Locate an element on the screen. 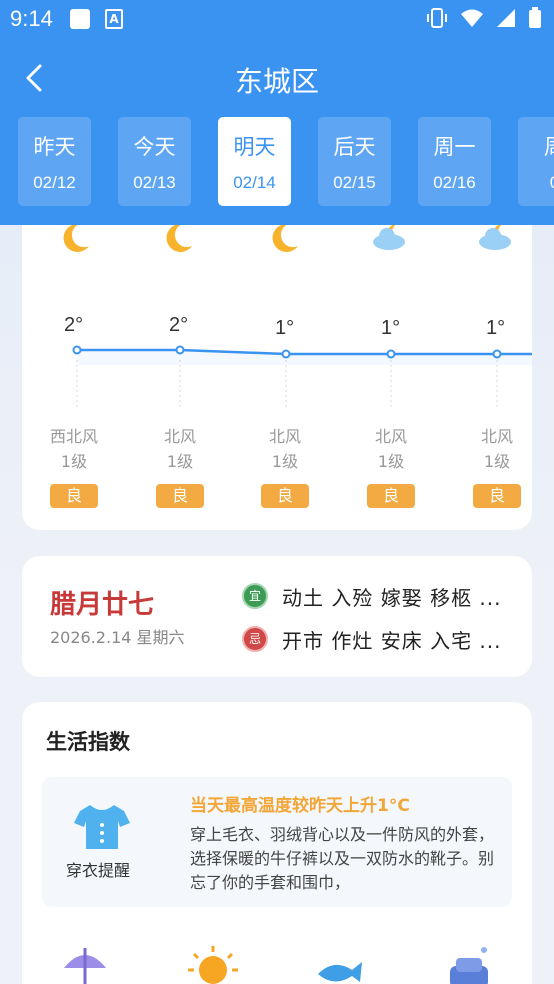  tab-day-name: 周一 is located at coordinates (454, 147).